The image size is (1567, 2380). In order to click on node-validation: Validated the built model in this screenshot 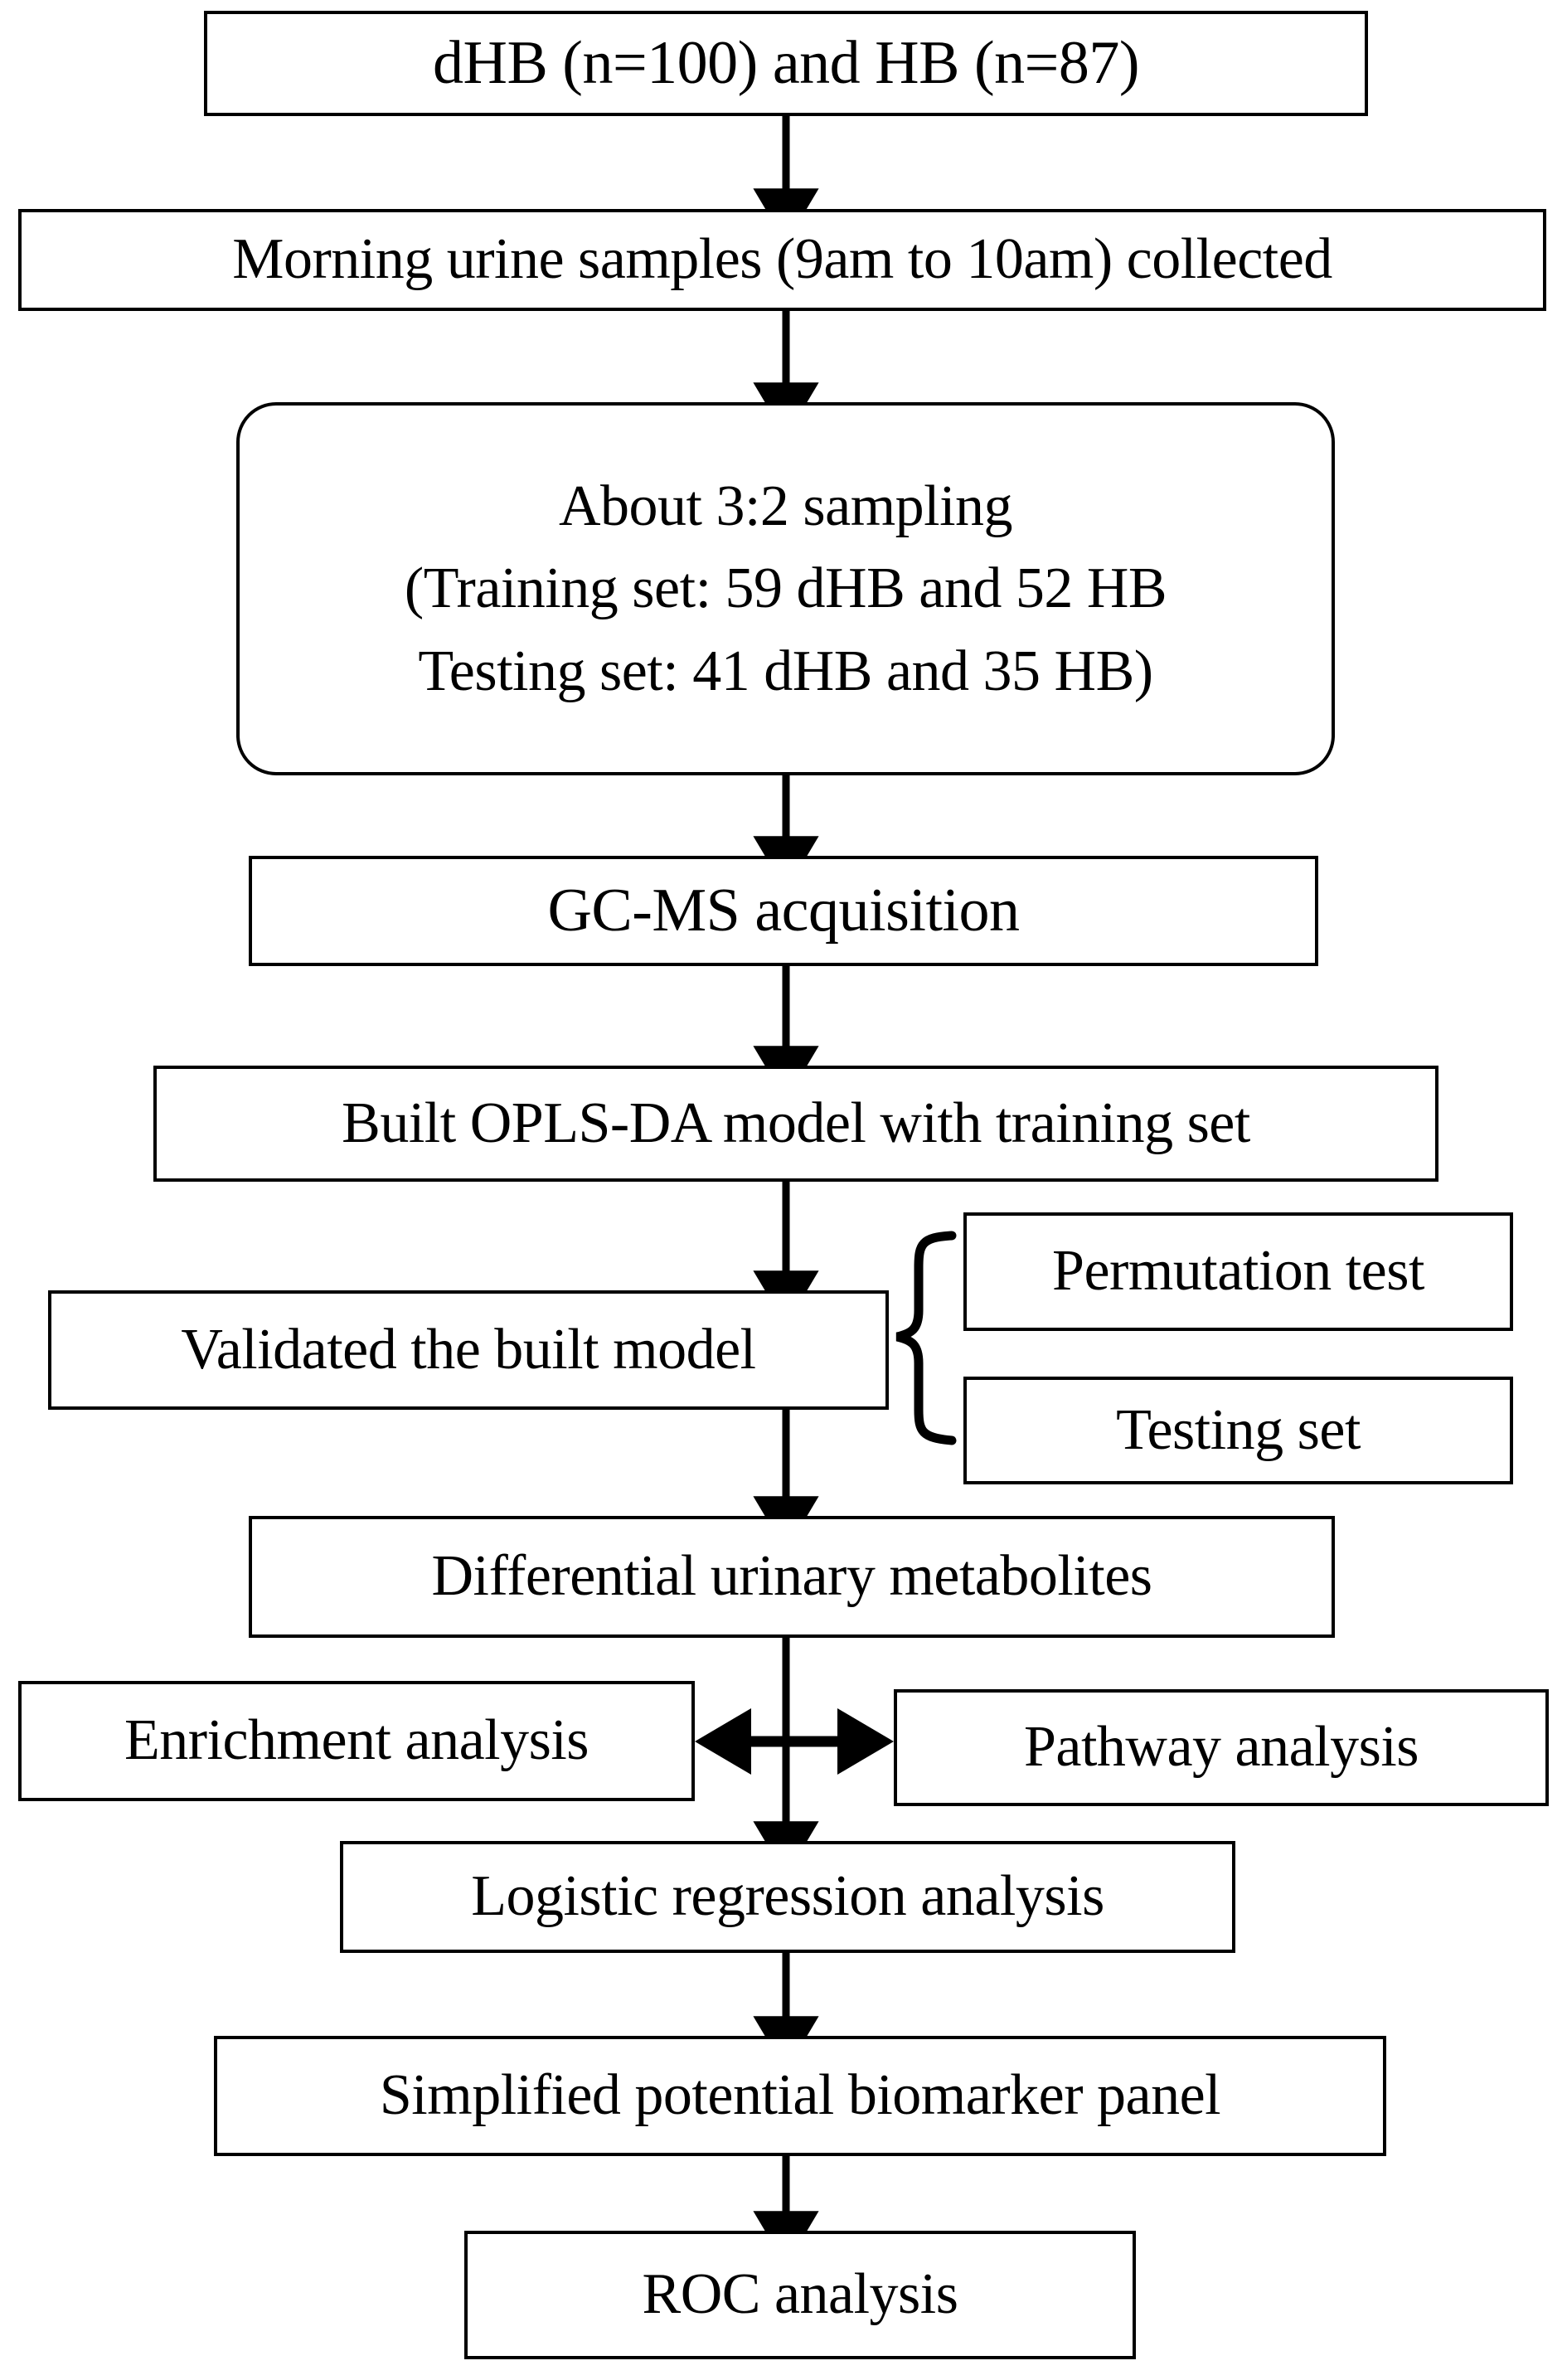, I will do `click(468, 1350)`.